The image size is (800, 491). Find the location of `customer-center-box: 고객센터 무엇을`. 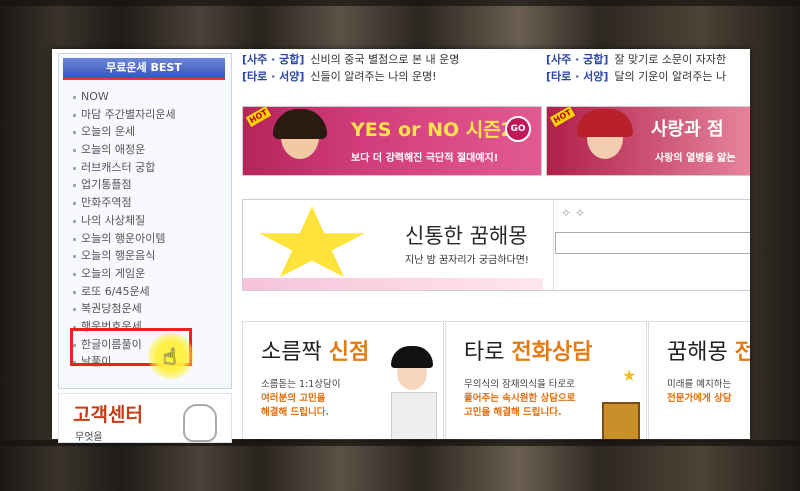

customer-center-box: 고객센터 무엇을 is located at coordinates (145, 418).